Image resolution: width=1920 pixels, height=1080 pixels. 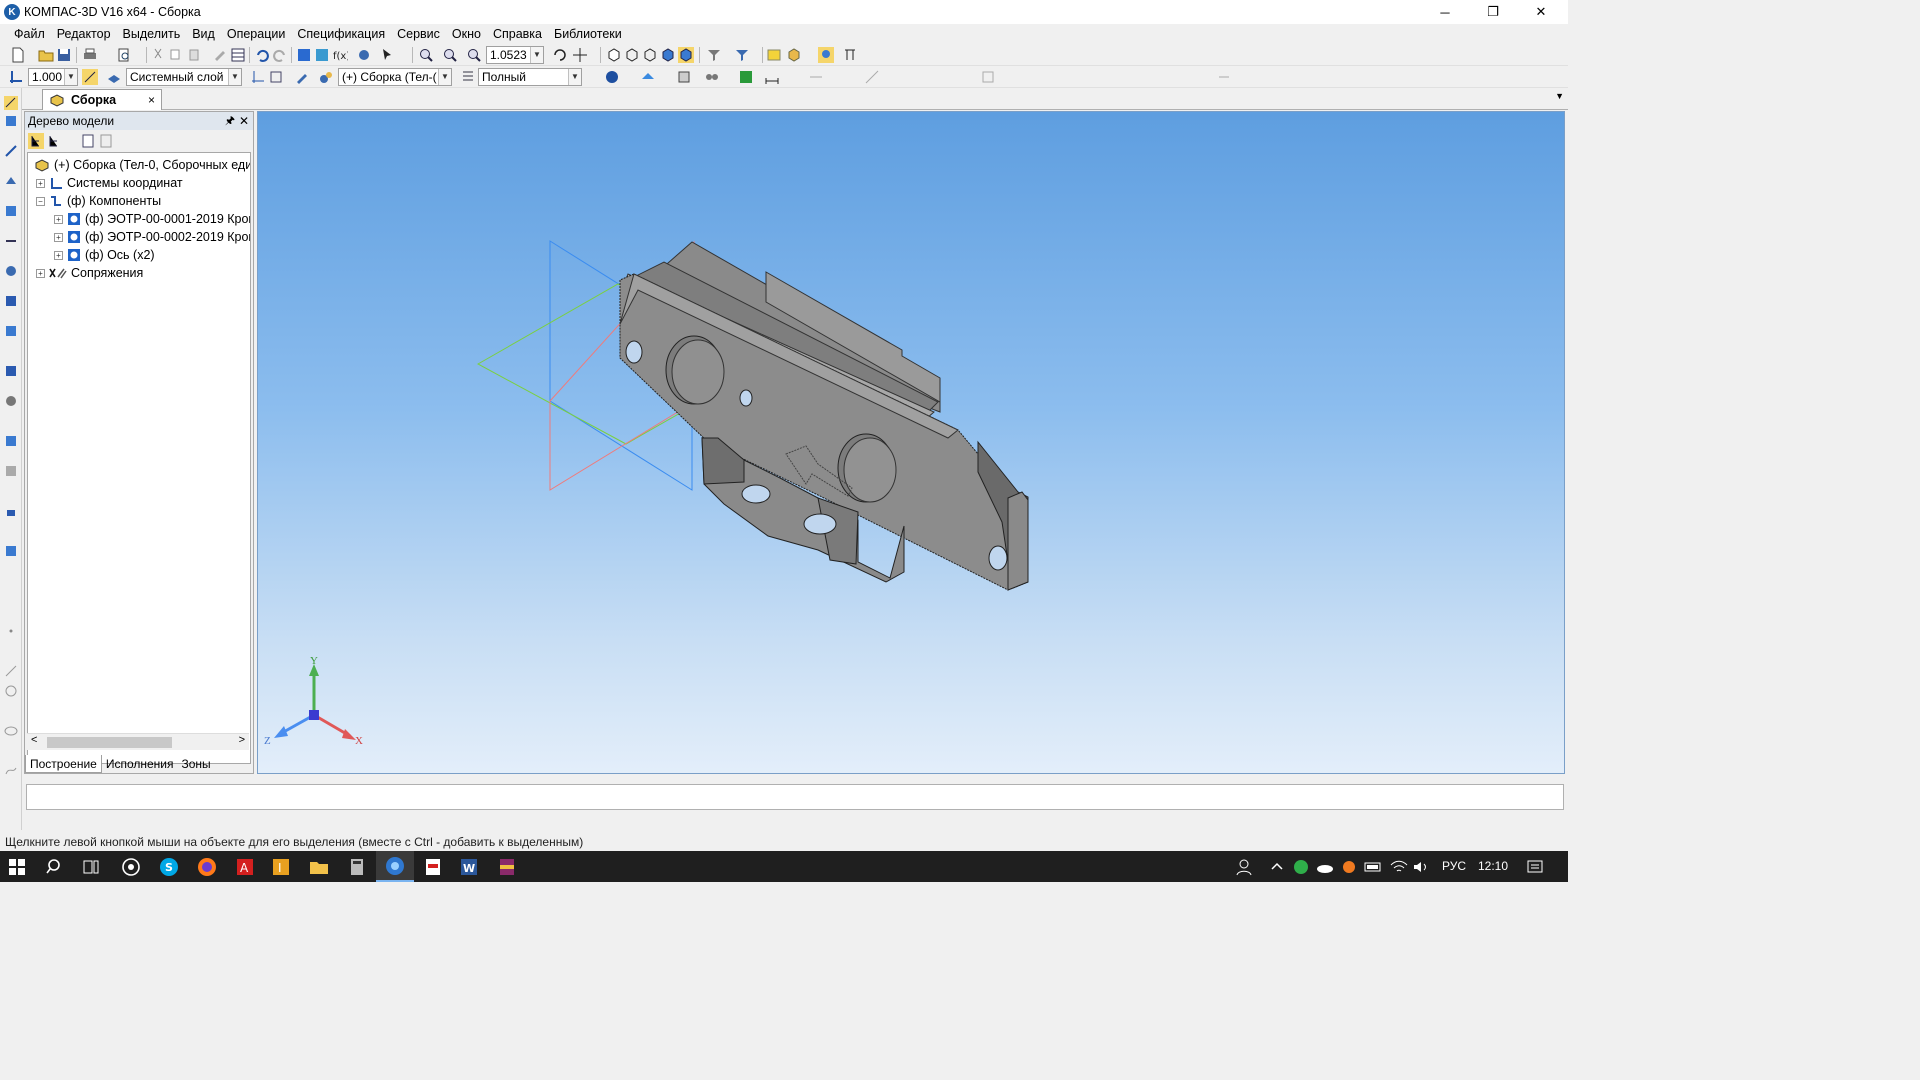 I want to click on list-tool-icon, so click(x=11, y=551).